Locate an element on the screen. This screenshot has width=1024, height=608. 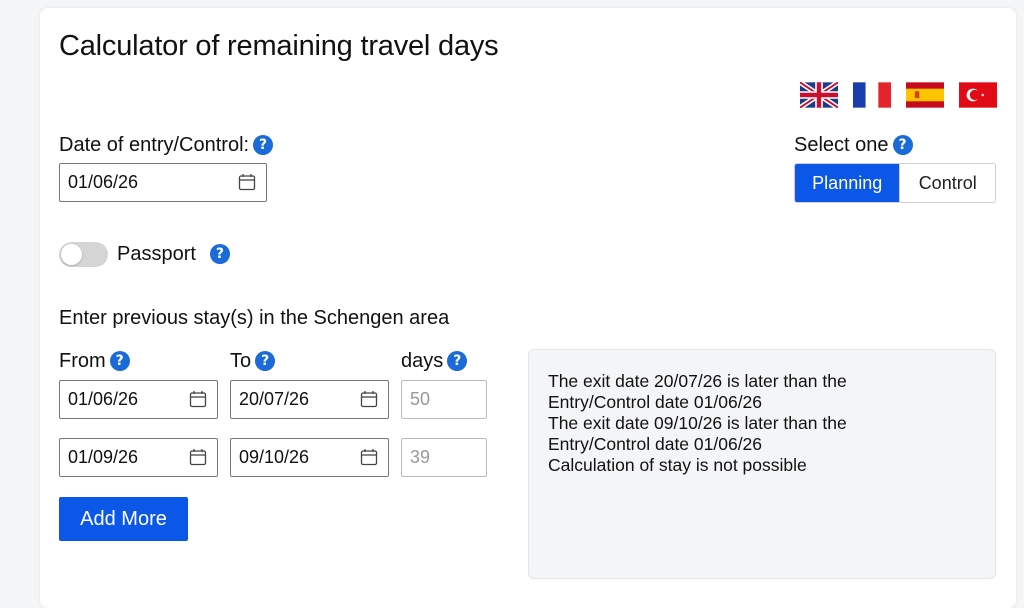
stay-from-input: 01/06/26 is located at coordinates (138, 399).